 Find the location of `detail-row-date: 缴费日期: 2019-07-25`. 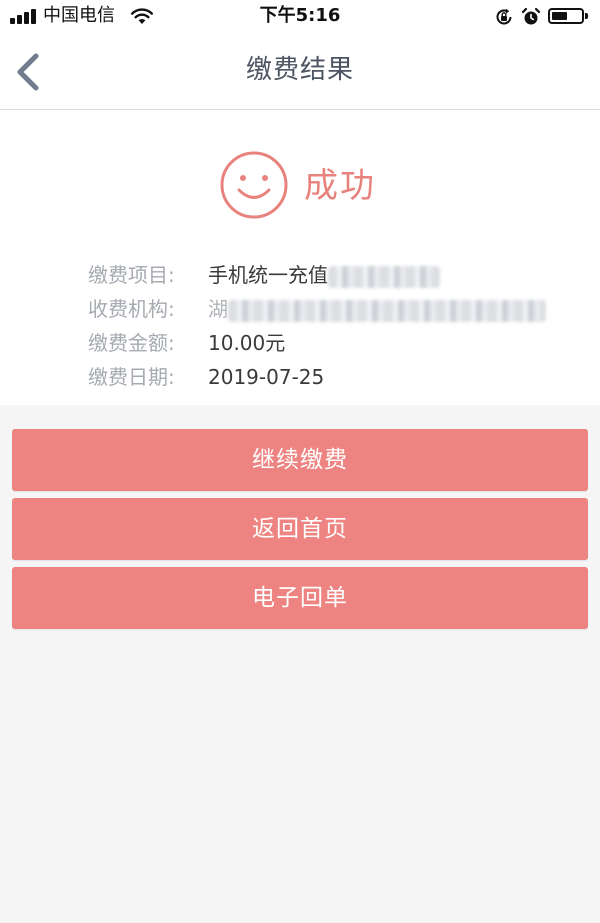

detail-row-date: 缴费日期: 2019-07-25 is located at coordinates (317, 377).